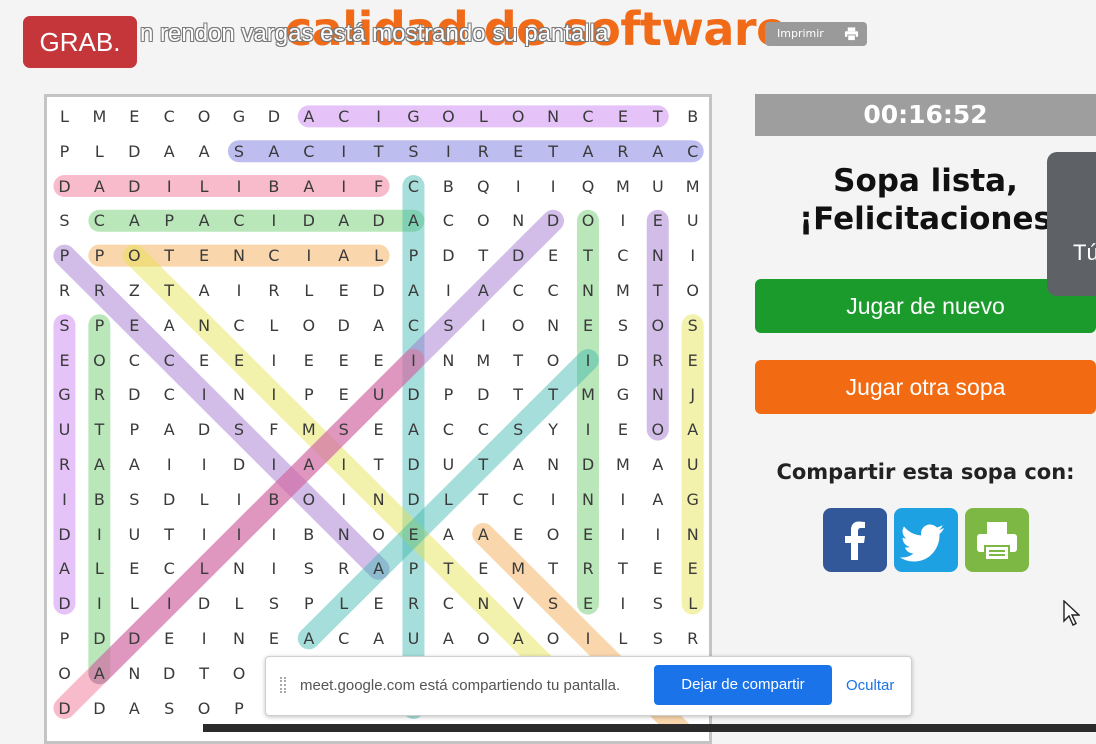 Image resolution: width=1096 pixels, height=744 pixels. What do you see at coordinates (692, 394) in the screenshot?
I see `grid-cell: J` at bounding box center [692, 394].